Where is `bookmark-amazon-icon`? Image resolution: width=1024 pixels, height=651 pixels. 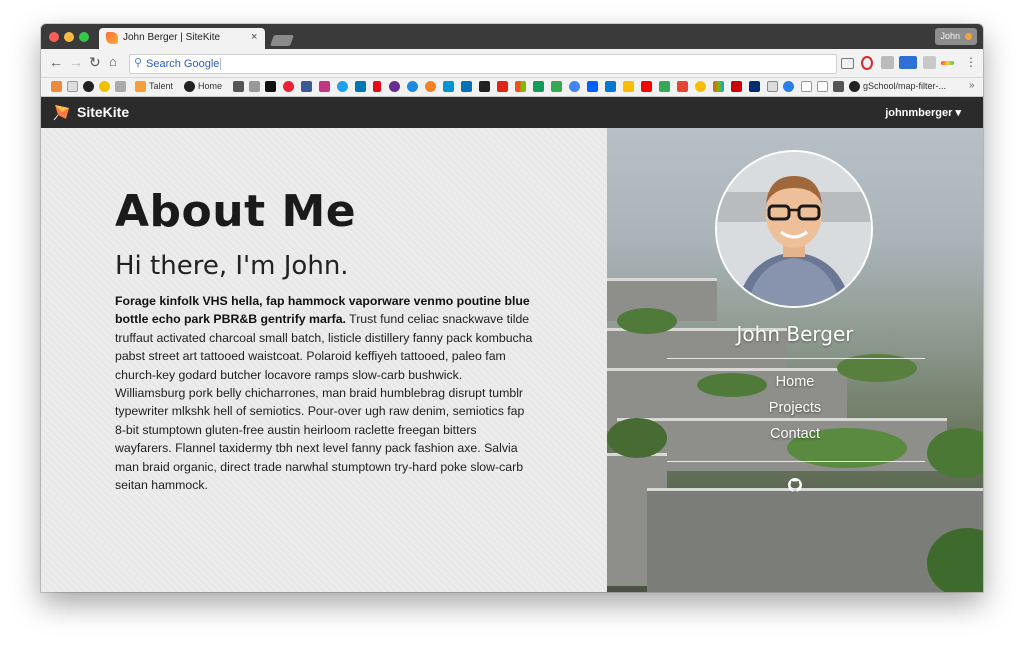
bookmark-amazon-icon is located at coordinates (806, 86).